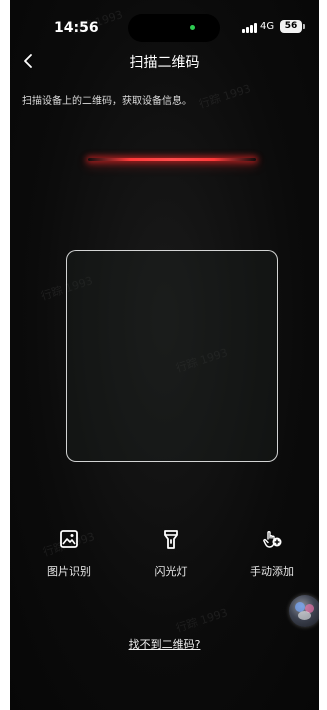 The image size is (327, 710). I want to click on page-title: 扫描二维码, so click(164, 63).